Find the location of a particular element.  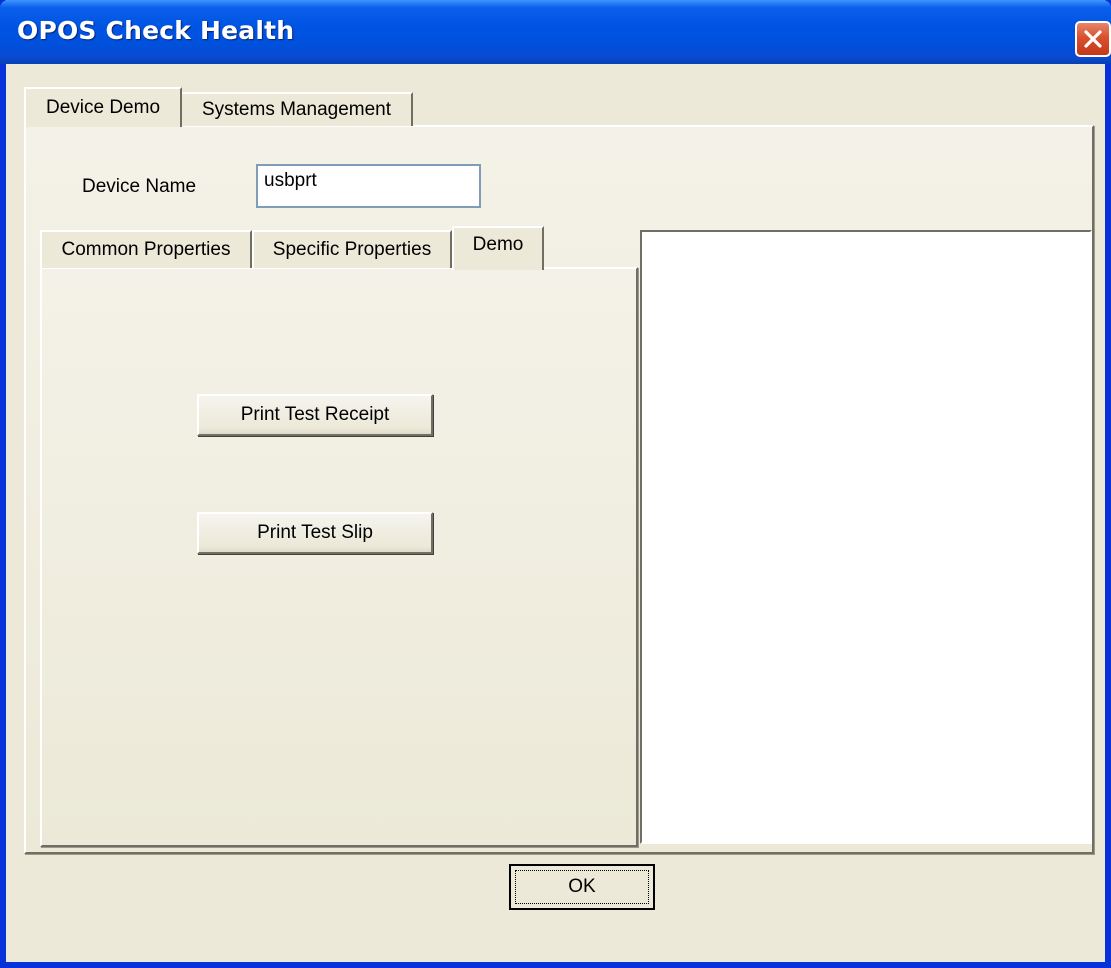

tab-device-demo: Device Demo is located at coordinates (103, 107).